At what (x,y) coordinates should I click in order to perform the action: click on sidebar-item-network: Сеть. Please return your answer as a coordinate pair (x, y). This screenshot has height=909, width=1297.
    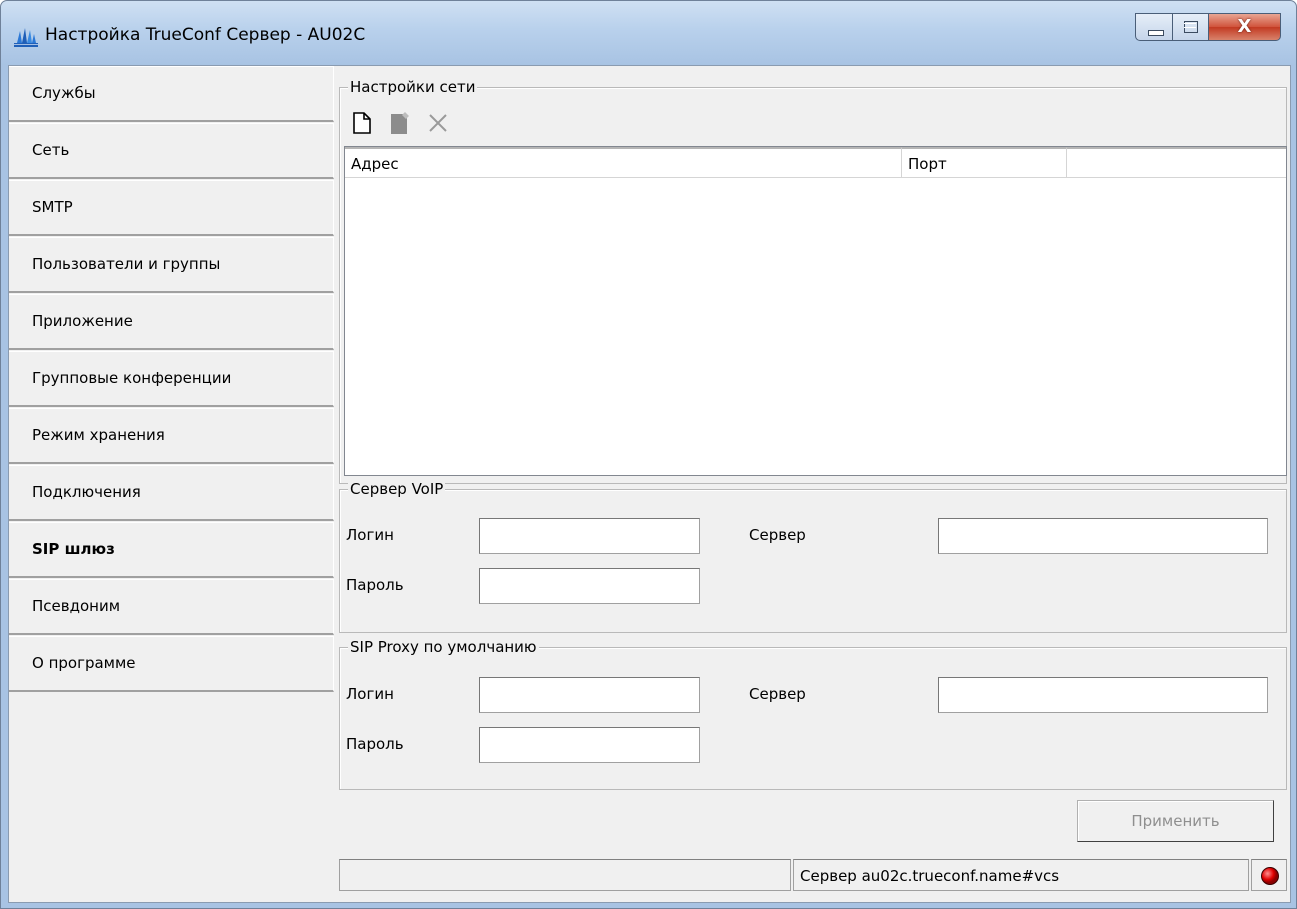
    Looking at the image, I should click on (171, 151).